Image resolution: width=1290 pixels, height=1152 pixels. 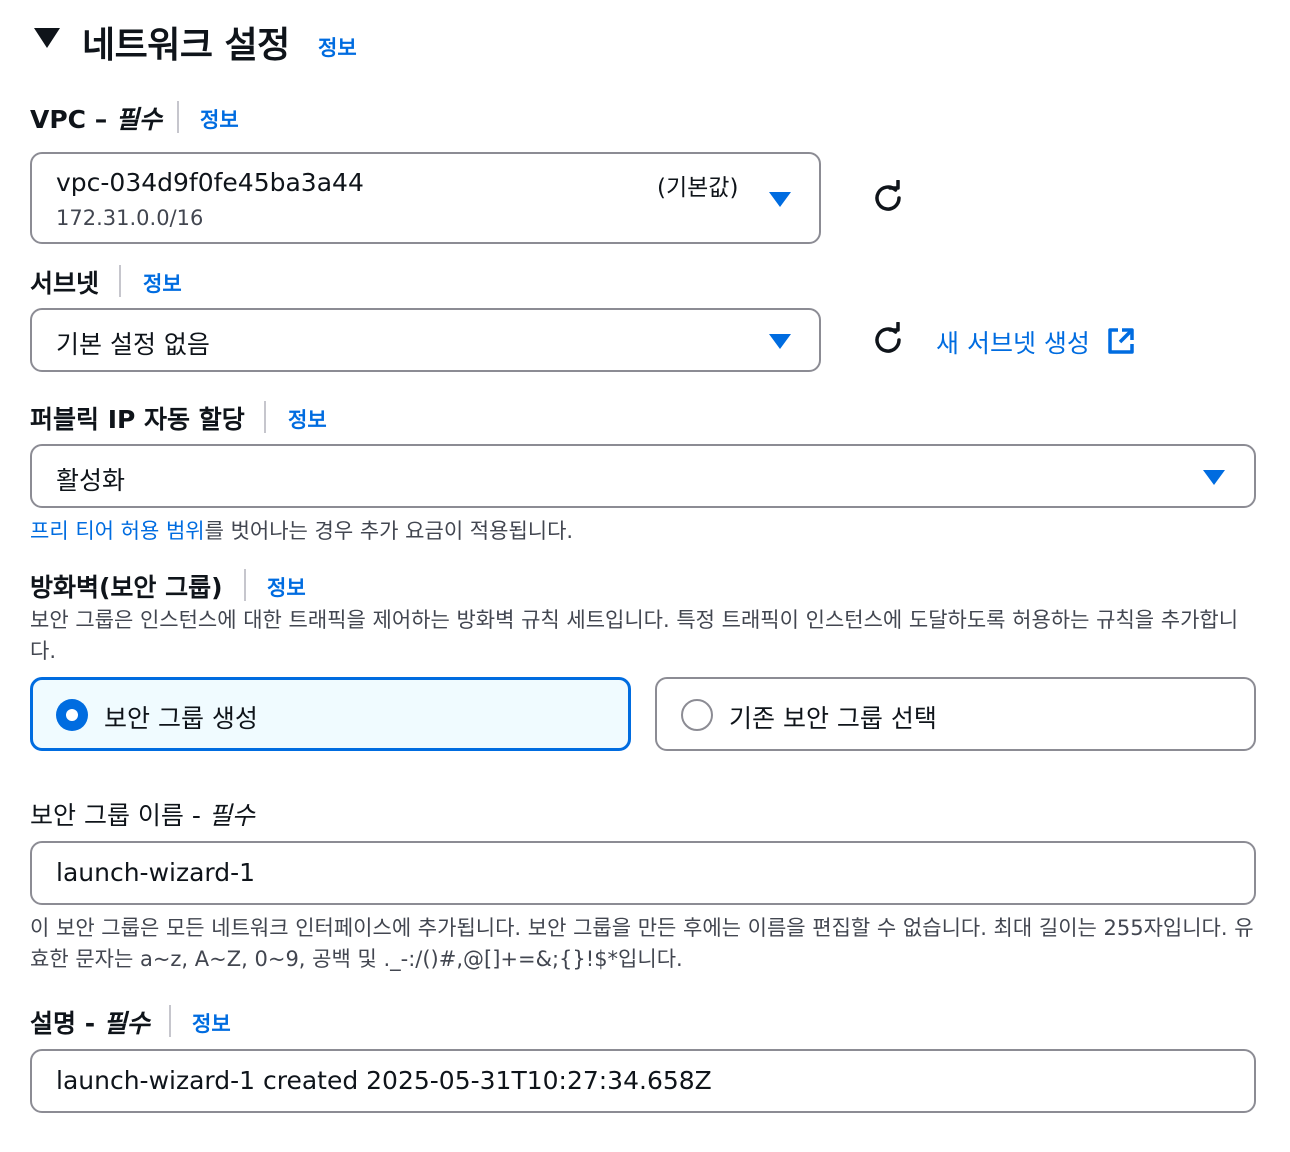 What do you see at coordinates (126, 1023) in the screenshot?
I see `description-required-text: 필수` at bounding box center [126, 1023].